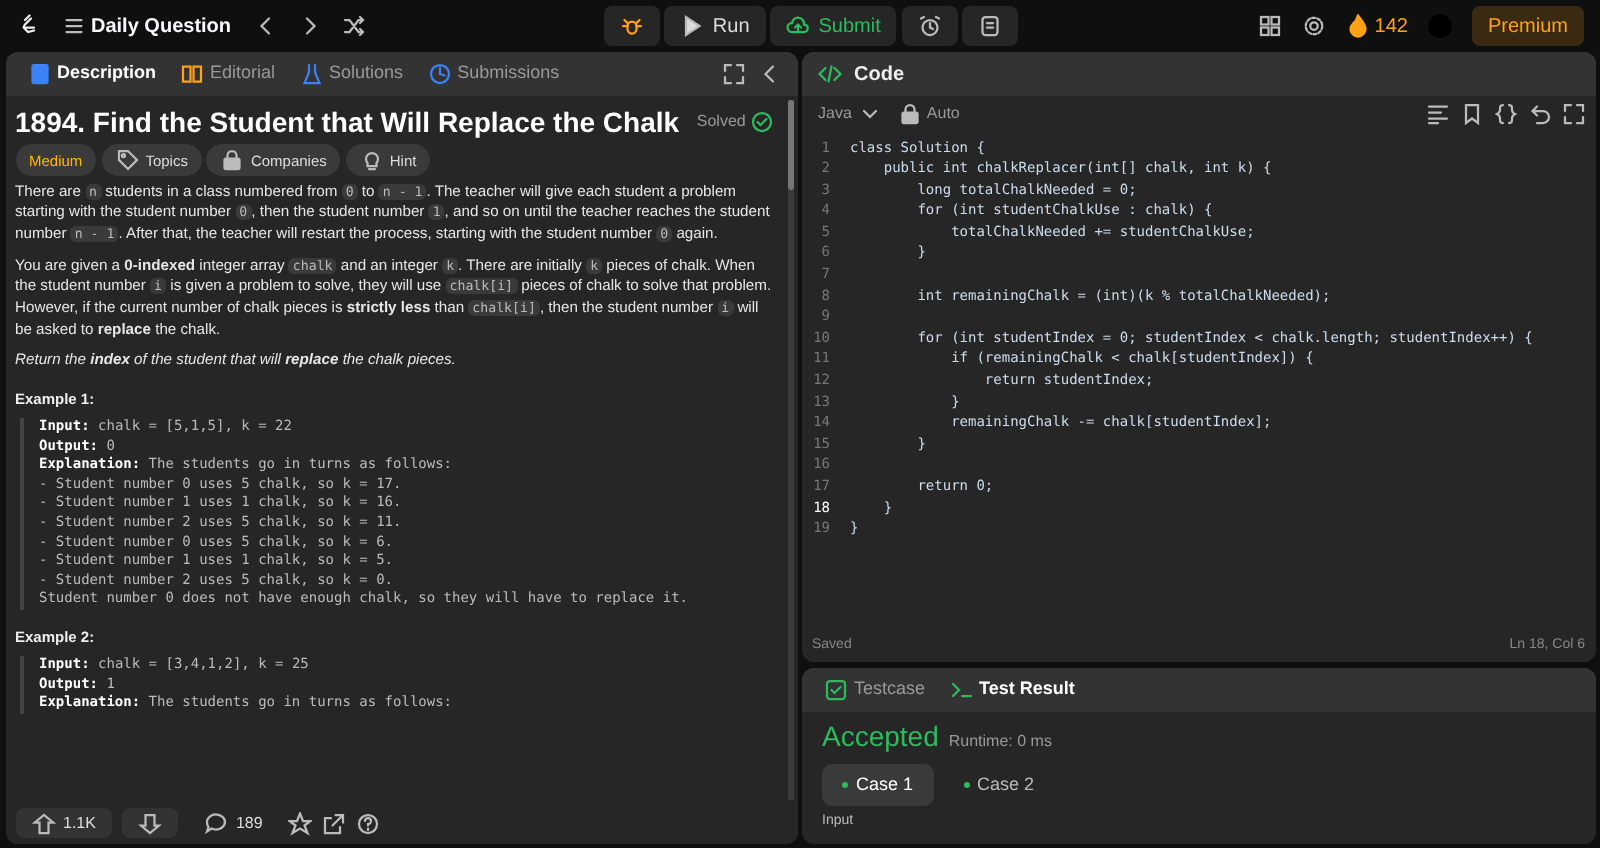  Describe the element at coordinates (1376, 26) in the screenshot. I see `streak-counter: 142` at that location.